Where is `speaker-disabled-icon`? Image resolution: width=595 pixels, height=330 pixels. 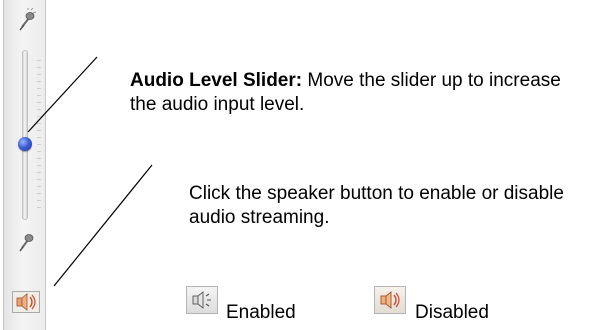 speaker-disabled-icon is located at coordinates (390, 300).